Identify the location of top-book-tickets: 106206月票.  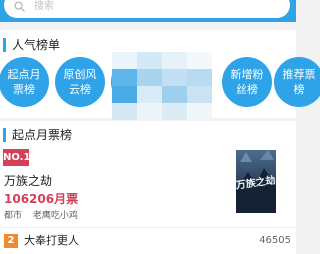
(41, 199).